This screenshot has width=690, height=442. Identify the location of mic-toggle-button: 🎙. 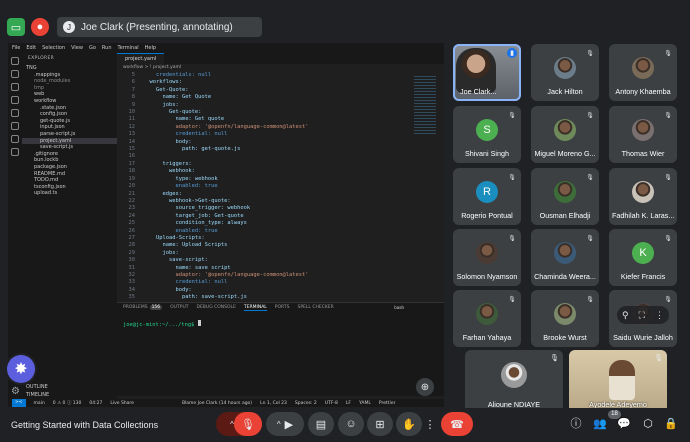
(248, 424).